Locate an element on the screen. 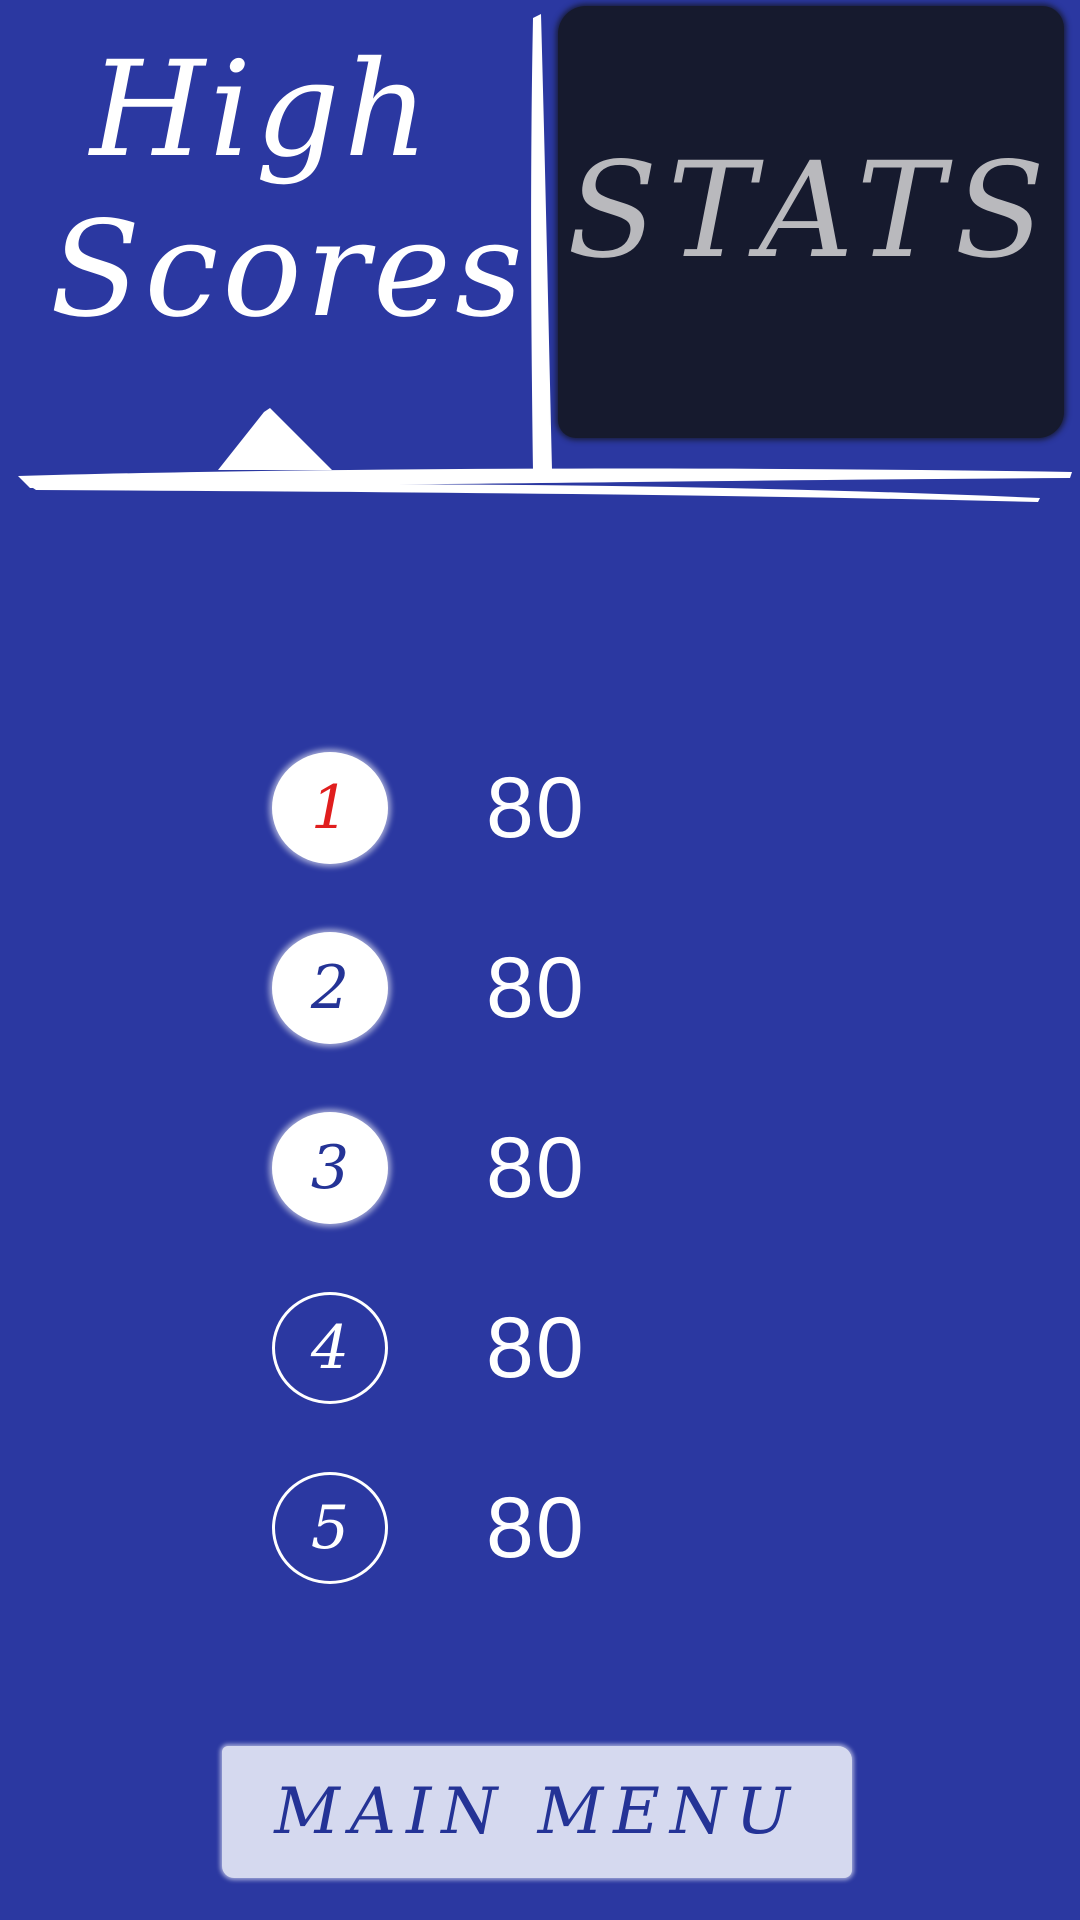  score-row: 1 80 is located at coordinates (572, 842).